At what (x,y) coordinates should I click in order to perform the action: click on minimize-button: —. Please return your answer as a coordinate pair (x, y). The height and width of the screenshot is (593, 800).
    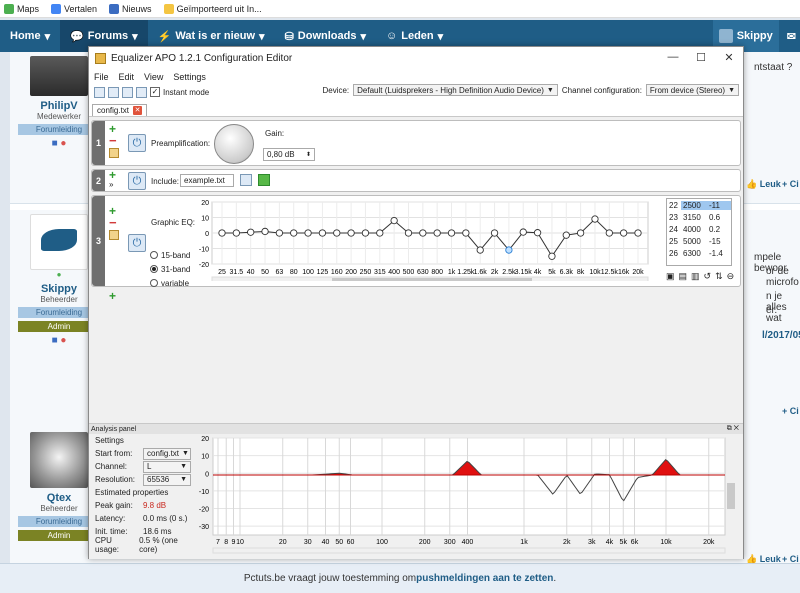
    Looking at the image, I should click on (673, 57).